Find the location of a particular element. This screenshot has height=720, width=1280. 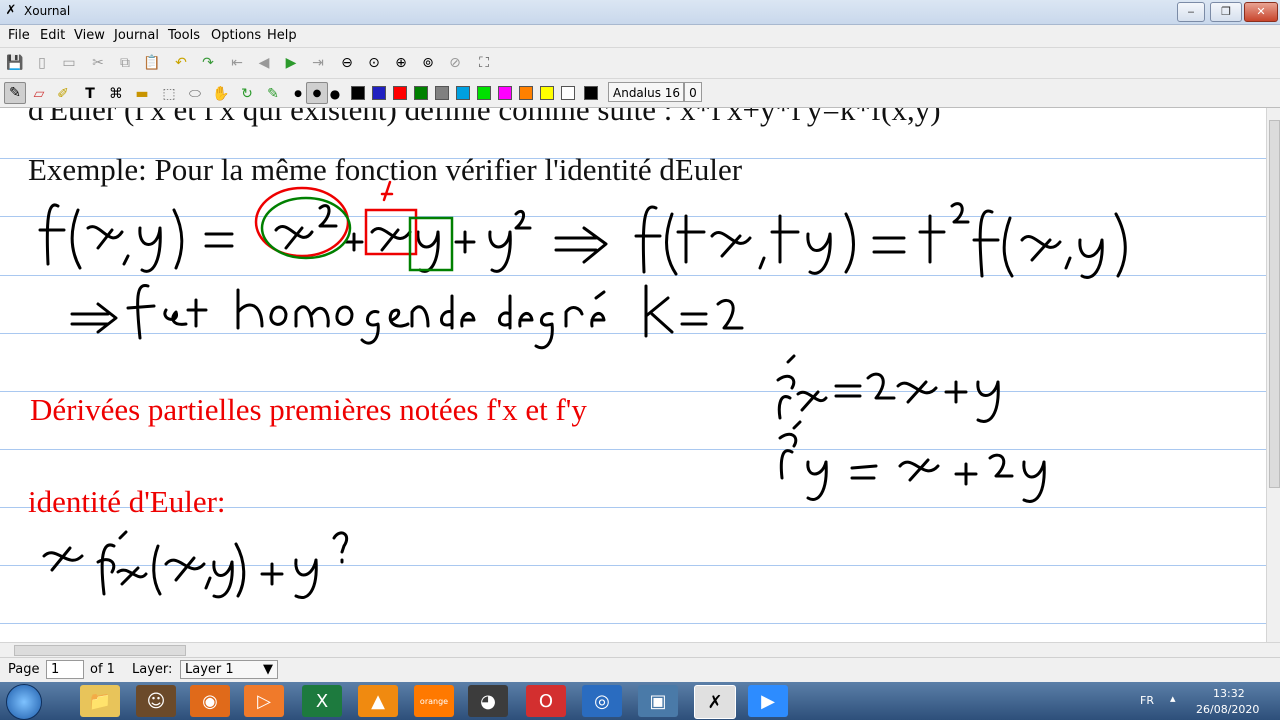

first-page-icon: ⇤ is located at coordinates (237, 63).